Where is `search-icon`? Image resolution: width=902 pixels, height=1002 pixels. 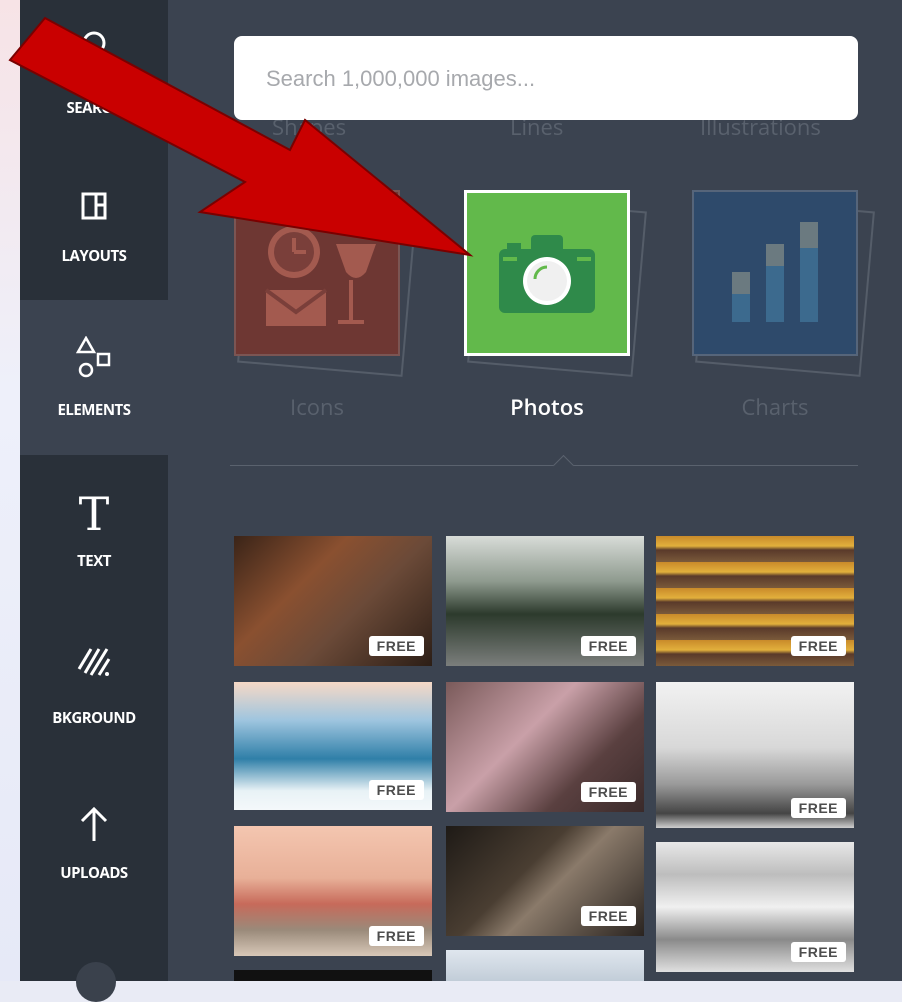
search-icon is located at coordinates (94, 49).